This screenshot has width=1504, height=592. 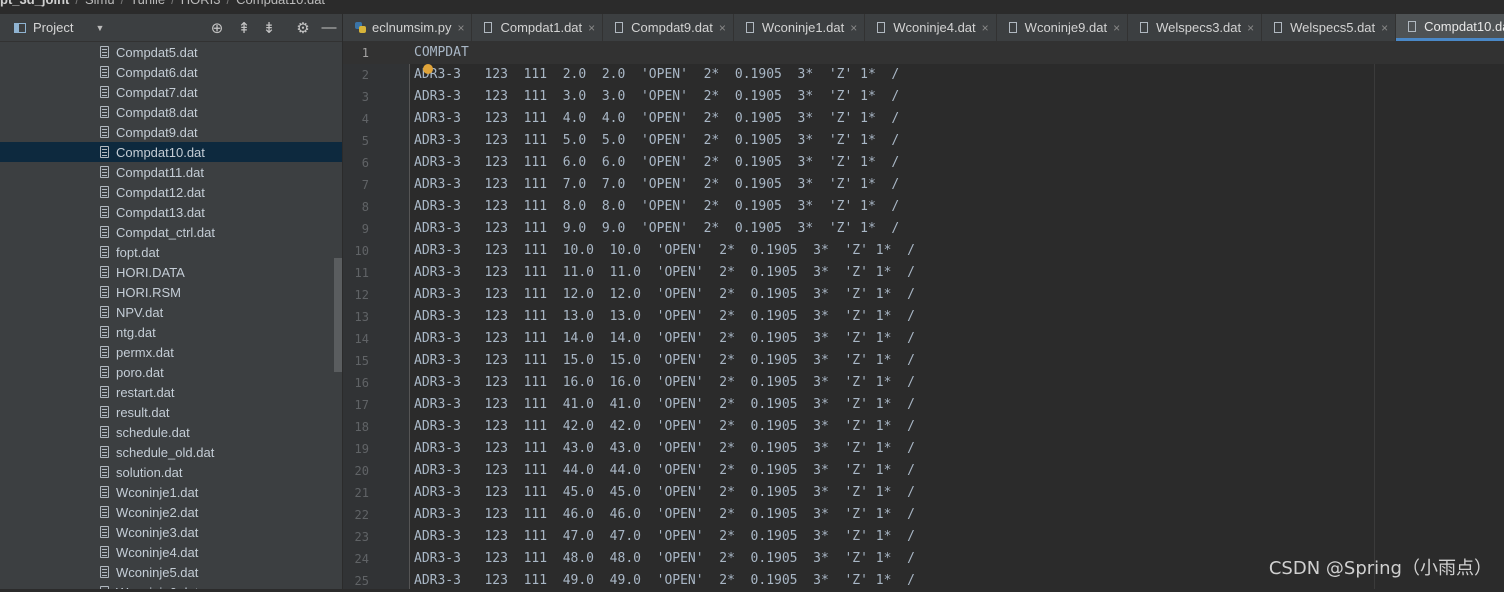 I want to click on tree-file-item: Wconinje6.dat, so click(x=171, y=585).